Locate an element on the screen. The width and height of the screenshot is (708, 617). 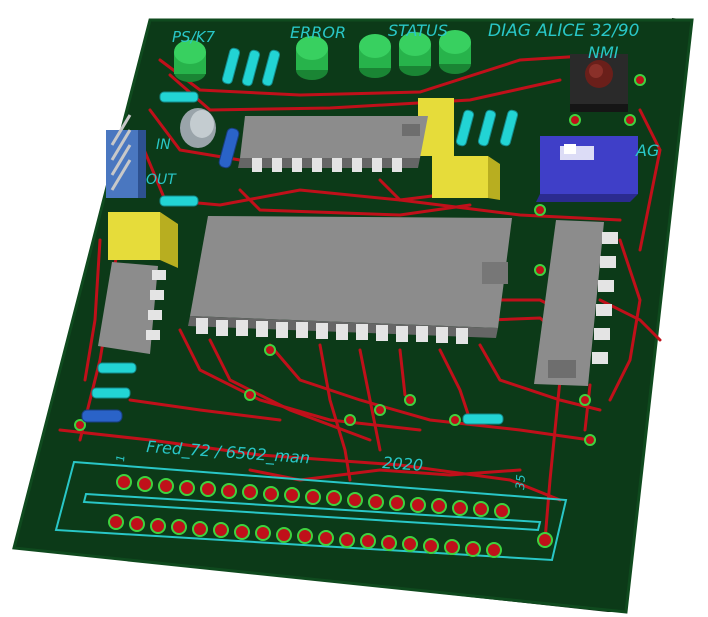
label-nmi: NMI is located at coordinates (603, 52).